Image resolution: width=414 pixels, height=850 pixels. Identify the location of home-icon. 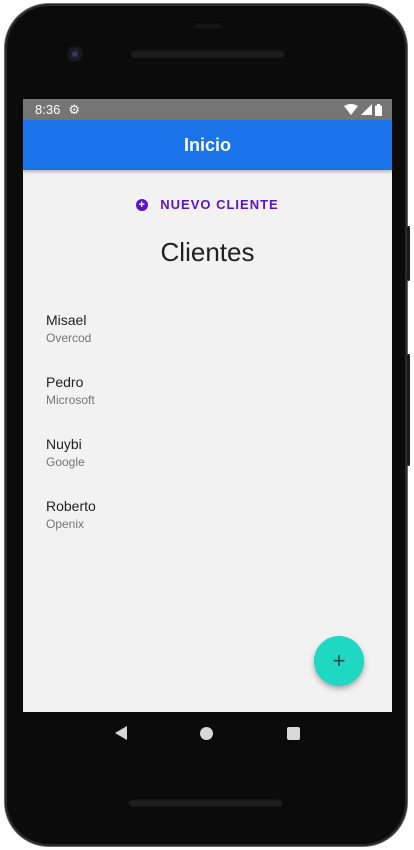
(207, 733).